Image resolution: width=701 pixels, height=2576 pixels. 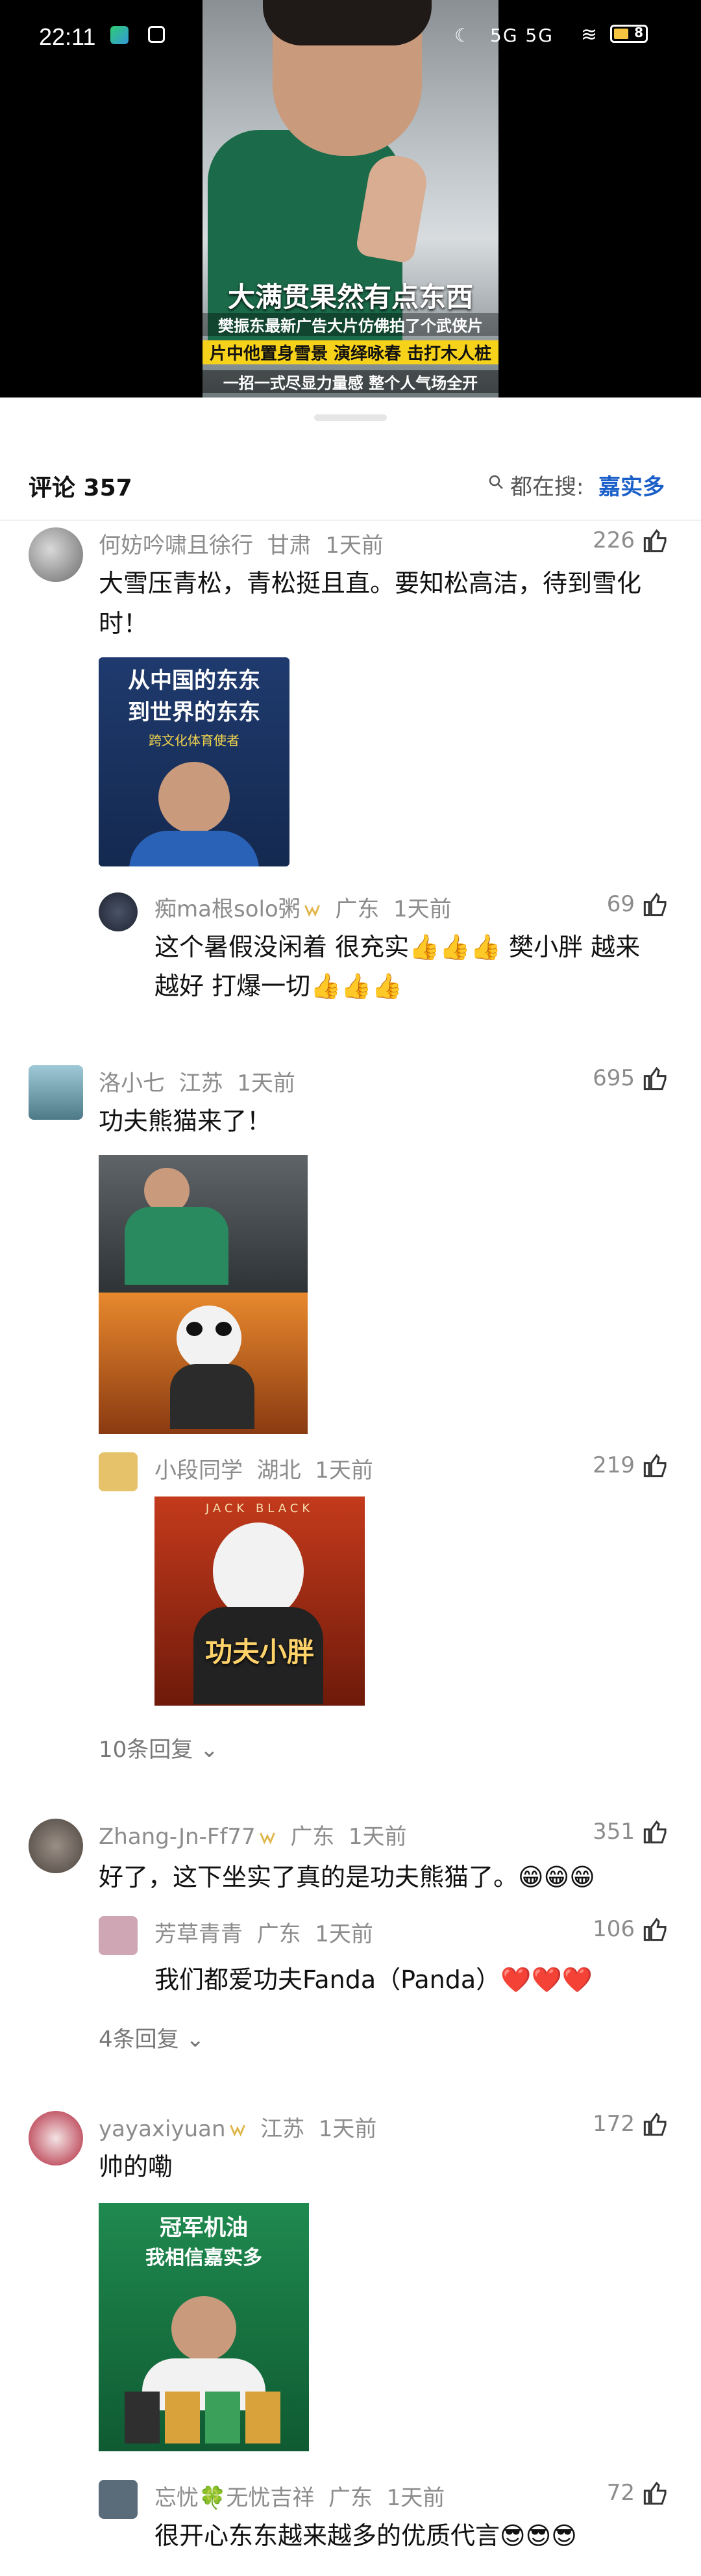 What do you see at coordinates (194, 740) in the screenshot?
I see `image-text-3: 跨文化体育使者` at bounding box center [194, 740].